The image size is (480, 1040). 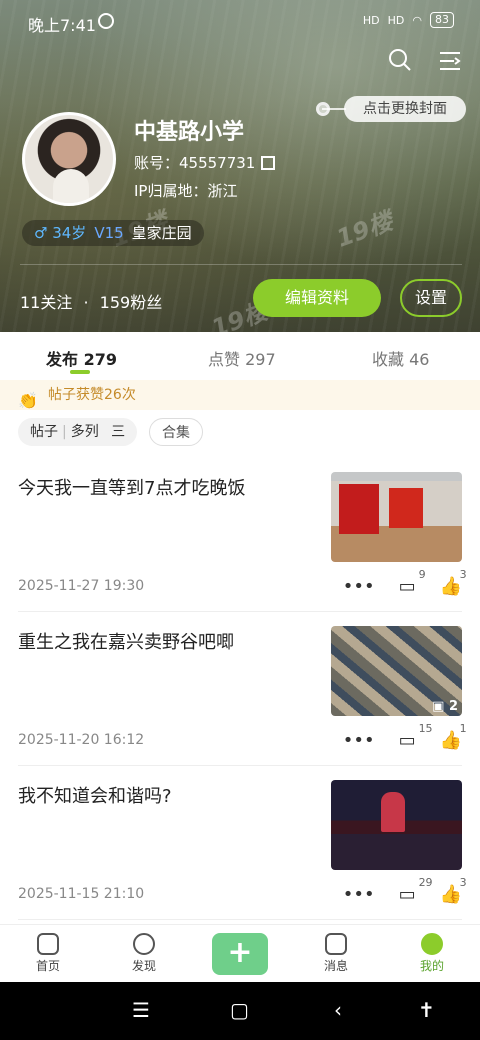 What do you see at coordinates (81, 358) in the screenshot?
I see `tab-posts: 发布 279` at bounding box center [81, 358].